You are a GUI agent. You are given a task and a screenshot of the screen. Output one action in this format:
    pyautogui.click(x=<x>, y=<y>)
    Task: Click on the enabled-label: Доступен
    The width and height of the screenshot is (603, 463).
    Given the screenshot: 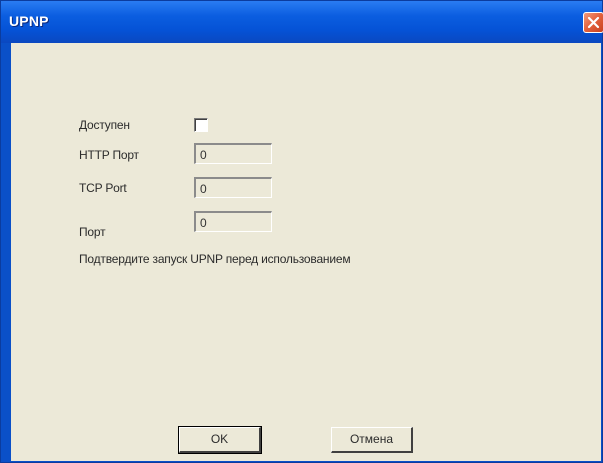 What is the action you would take?
    pyautogui.click(x=104, y=125)
    